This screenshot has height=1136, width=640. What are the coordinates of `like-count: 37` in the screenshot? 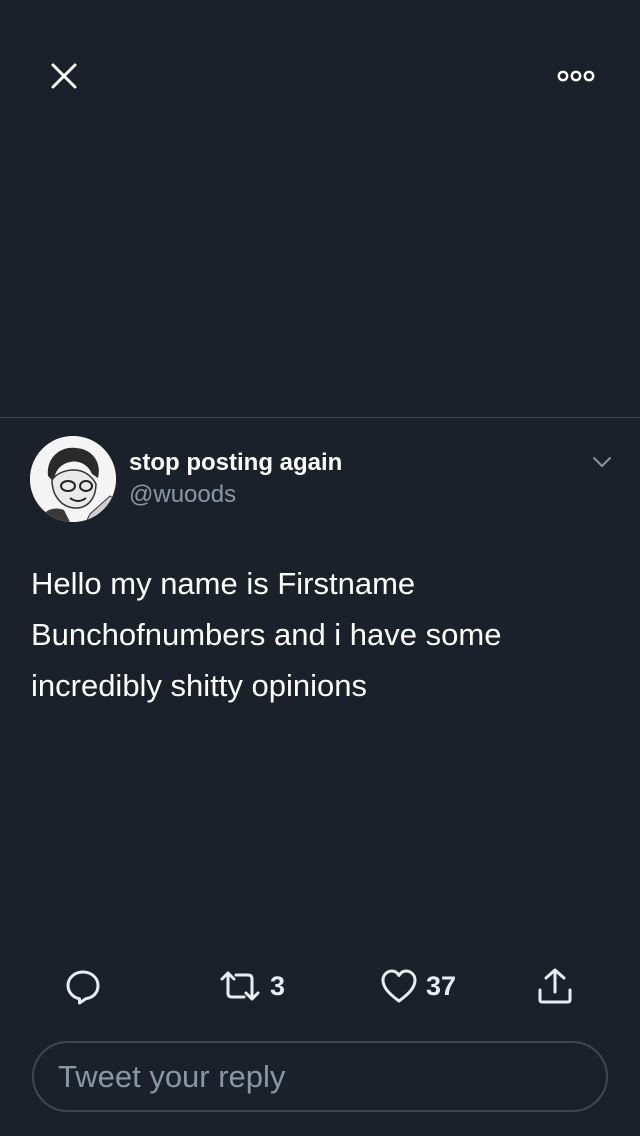 It's located at (441, 985).